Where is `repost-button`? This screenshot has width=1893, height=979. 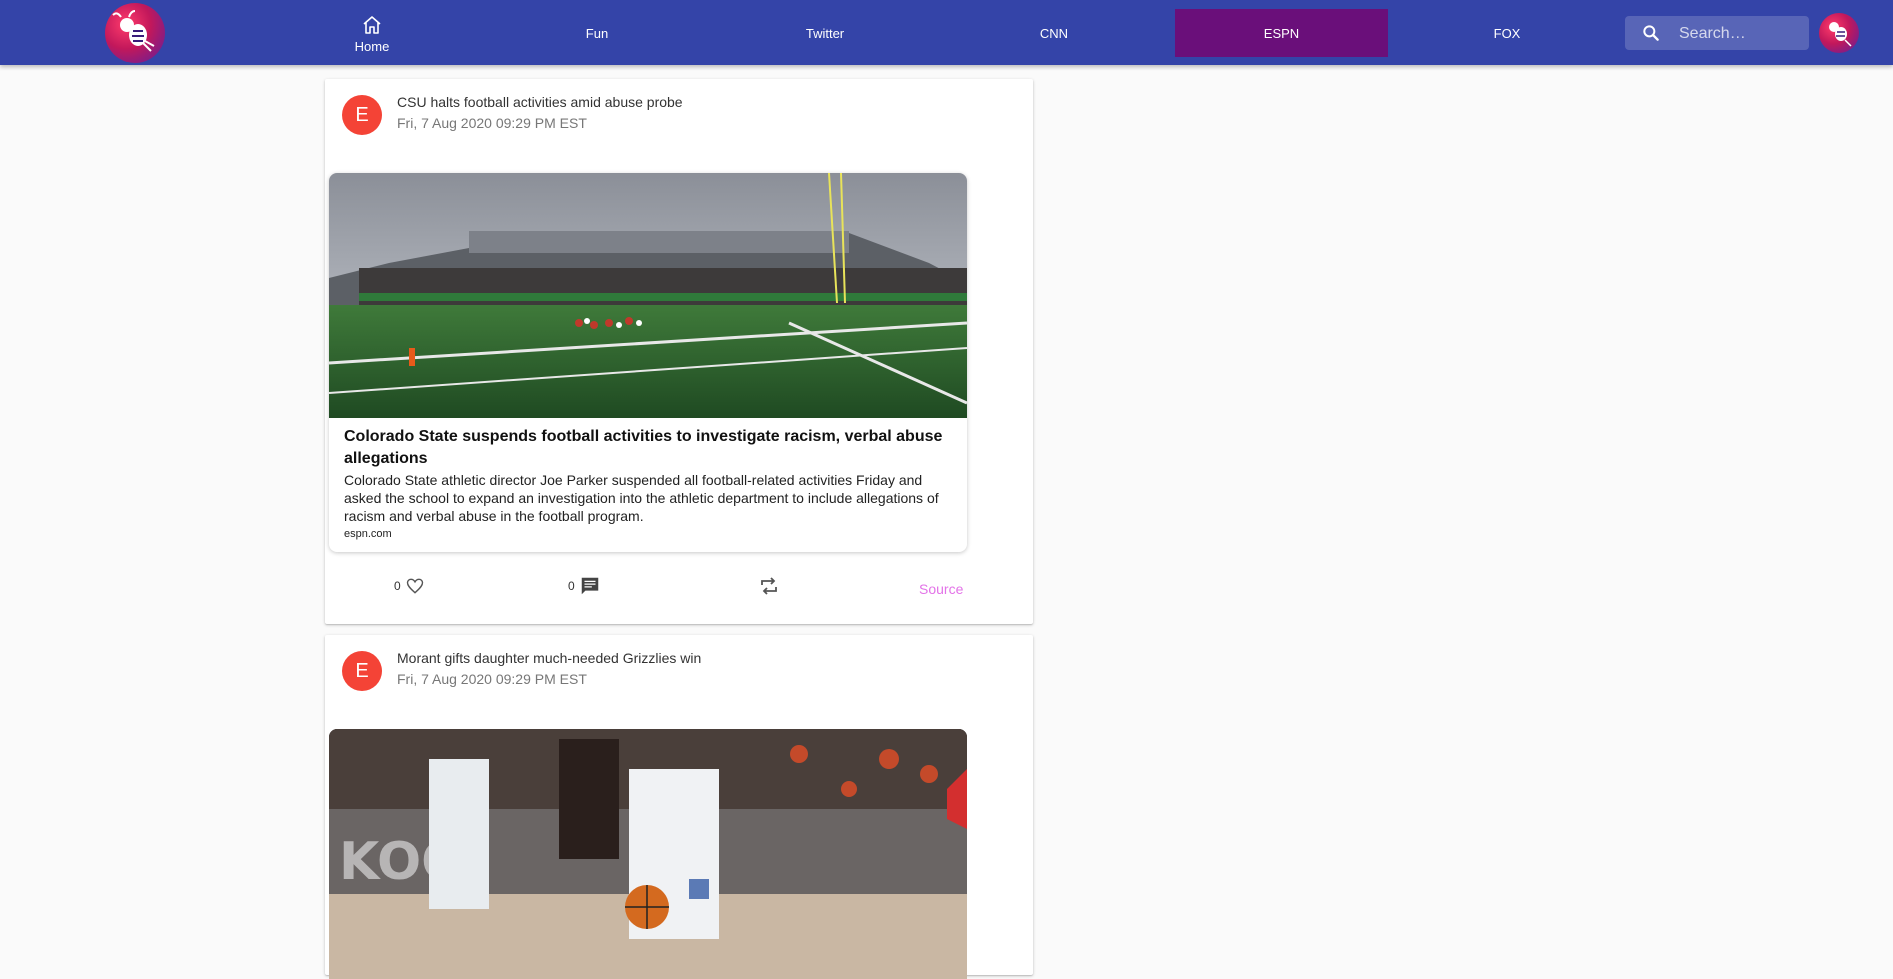
repost-button is located at coordinates (769, 586).